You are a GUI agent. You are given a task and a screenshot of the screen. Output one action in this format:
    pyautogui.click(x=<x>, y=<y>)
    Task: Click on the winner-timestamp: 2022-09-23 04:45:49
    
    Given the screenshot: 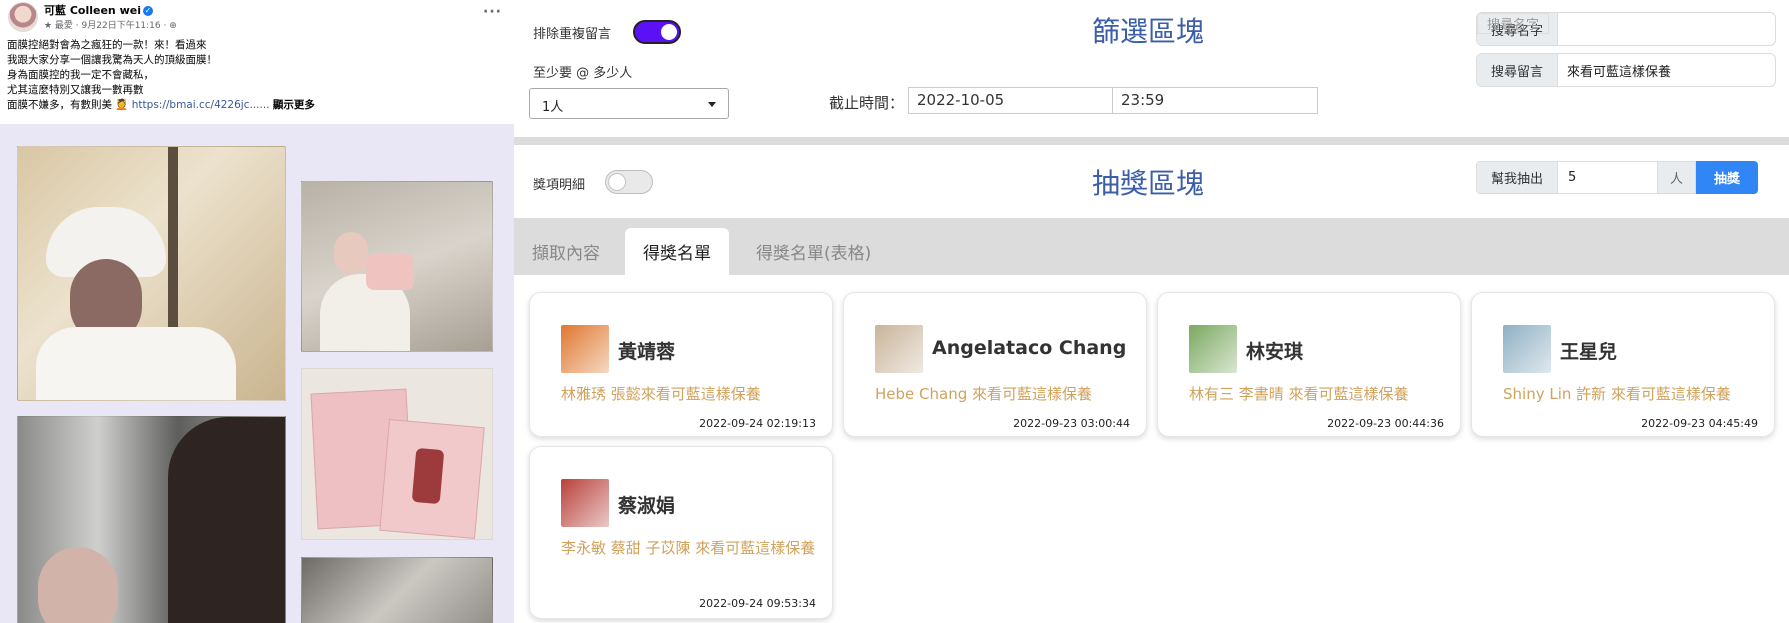 What is the action you would take?
    pyautogui.click(x=1699, y=423)
    